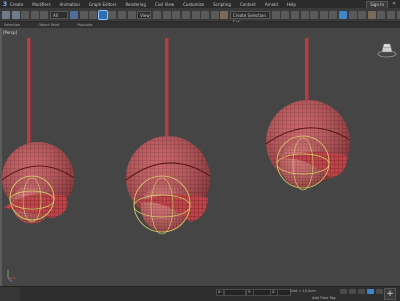 The width and height of the screenshot is (400, 301). Describe the element at coordinates (83, 14) in the screenshot. I see `select-by-name-icon` at that location.